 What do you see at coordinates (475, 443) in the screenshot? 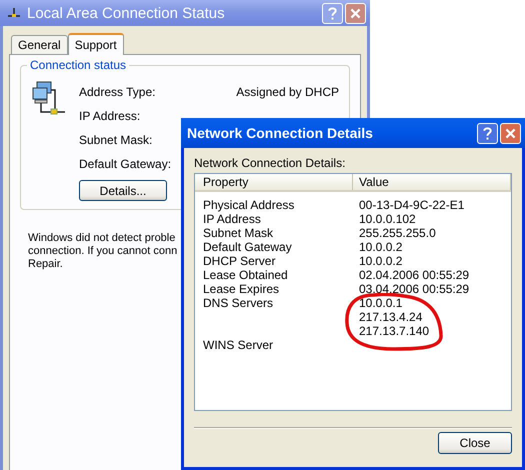
I see `close-button: Close` at bounding box center [475, 443].